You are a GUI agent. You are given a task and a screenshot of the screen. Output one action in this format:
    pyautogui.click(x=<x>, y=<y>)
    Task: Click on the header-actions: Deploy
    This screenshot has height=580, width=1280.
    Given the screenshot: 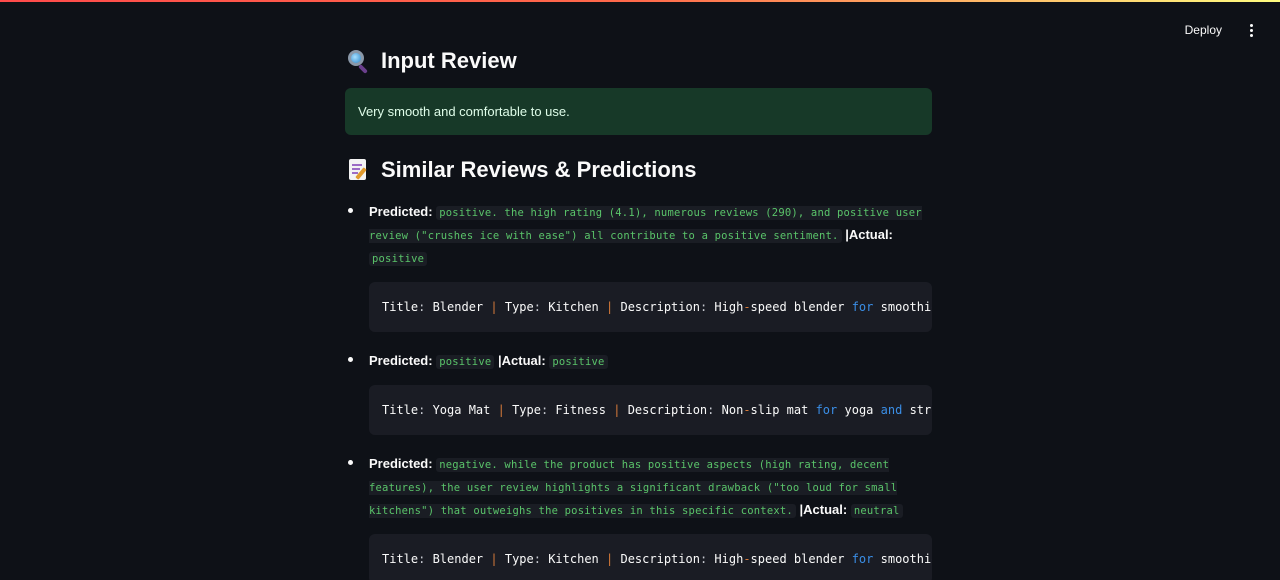 What is the action you would take?
    pyautogui.click(x=1219, y=30)
    